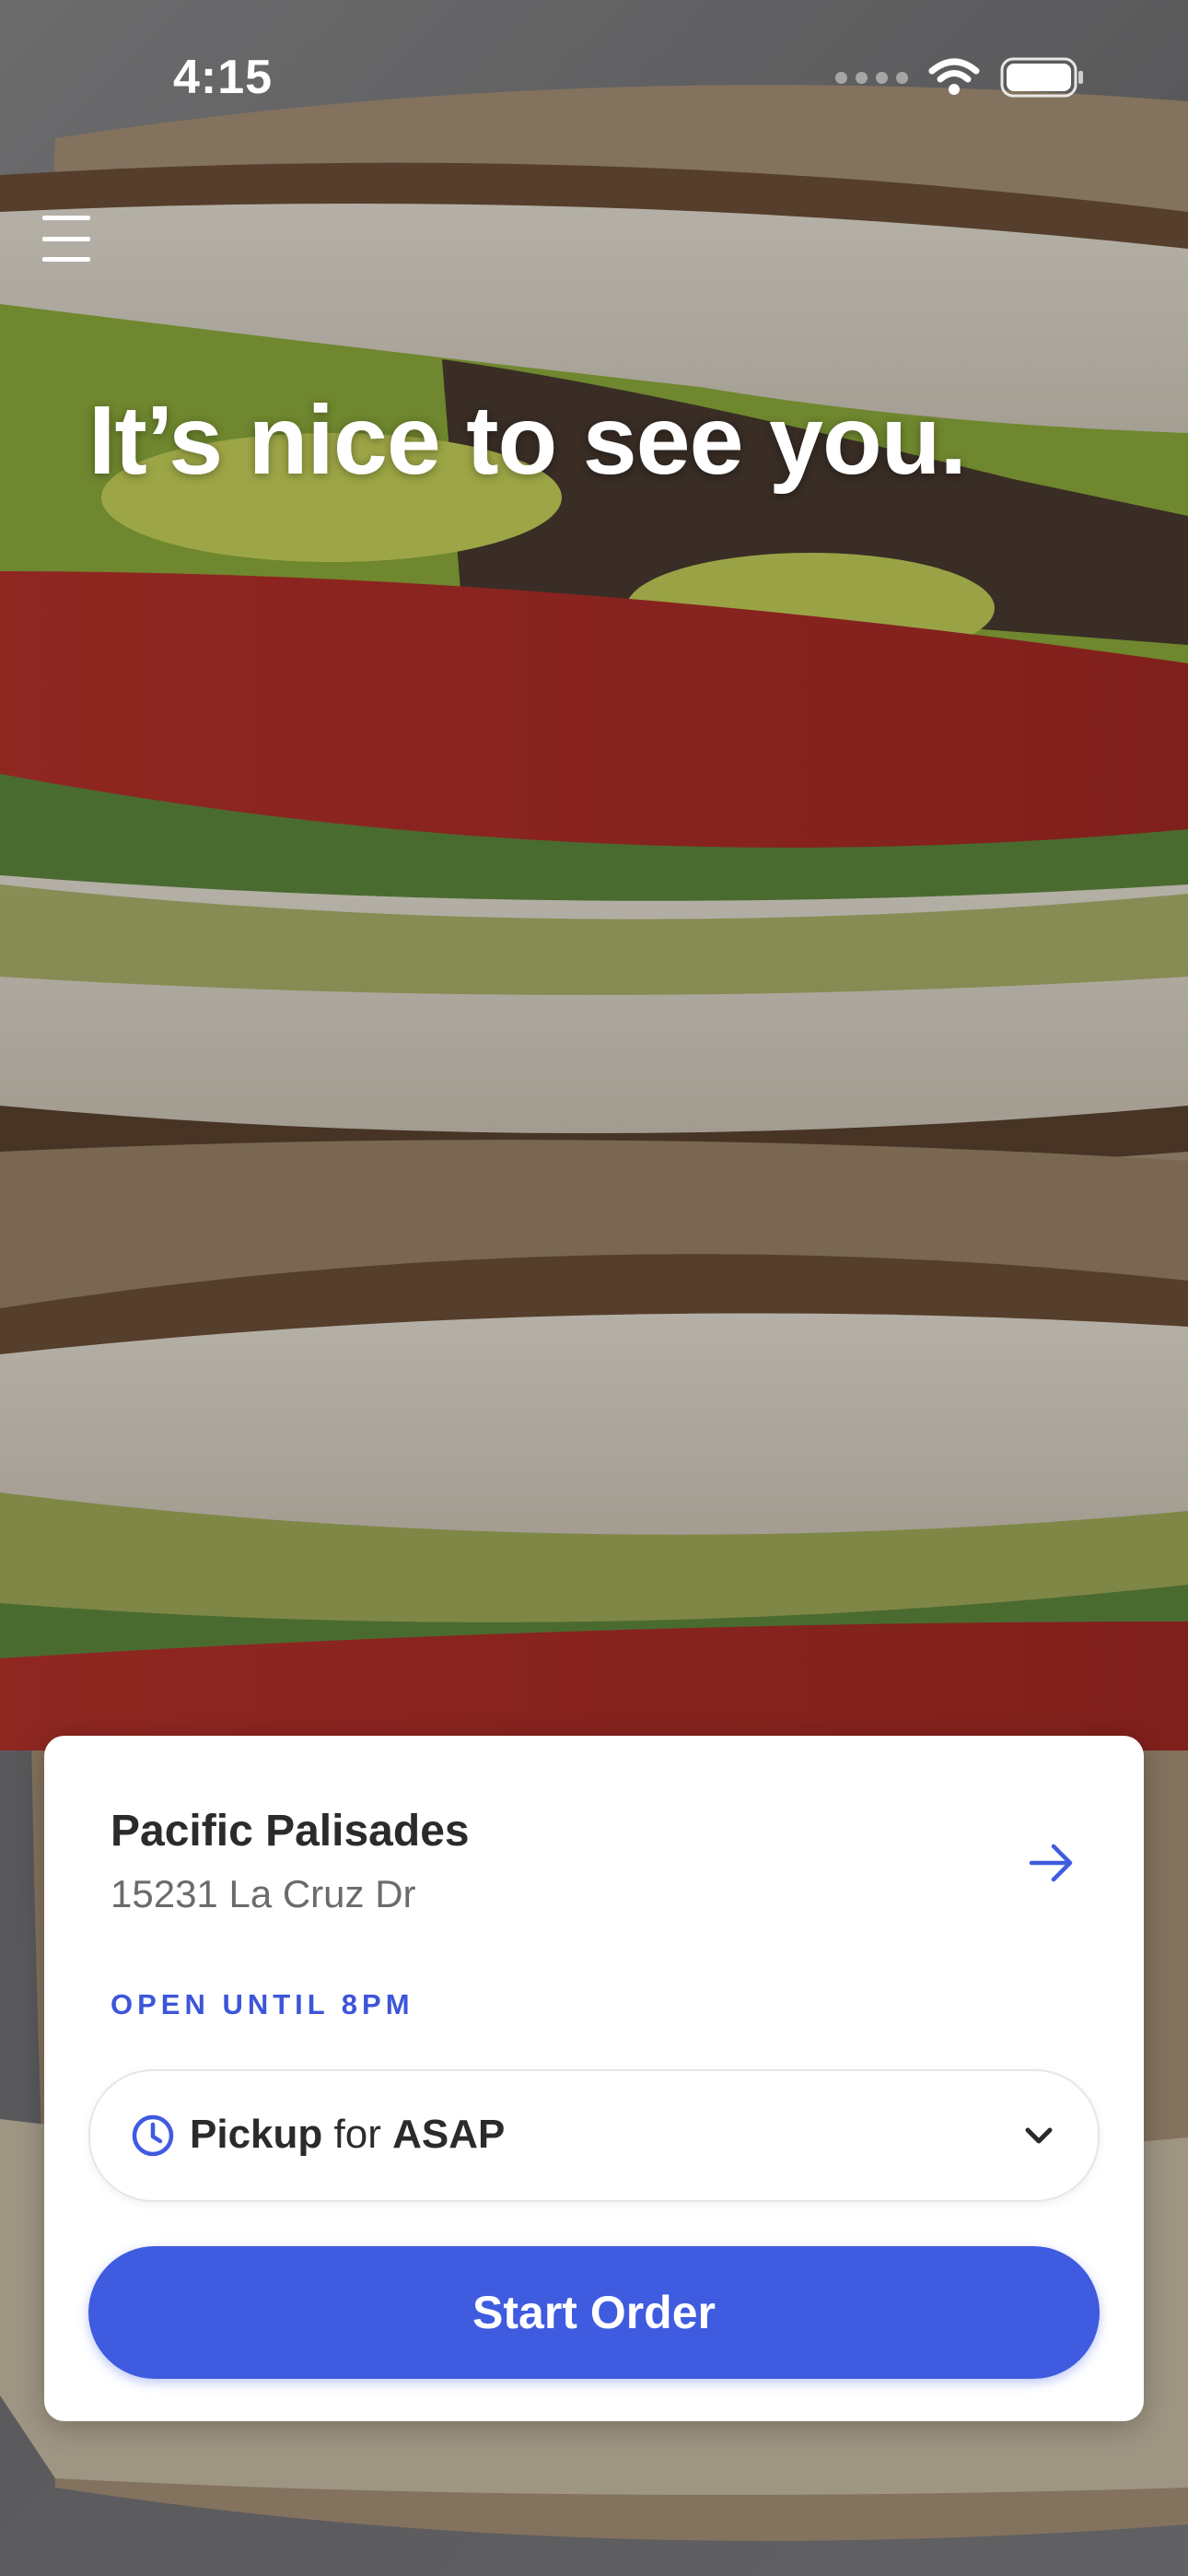 This screenshot has height=2576, width=1188. What do you see at coordinates (262, 2004) in the screenshot?
I see `hours-status: OPEN UNTIL 8PM` at bounding box center [262, 2004].